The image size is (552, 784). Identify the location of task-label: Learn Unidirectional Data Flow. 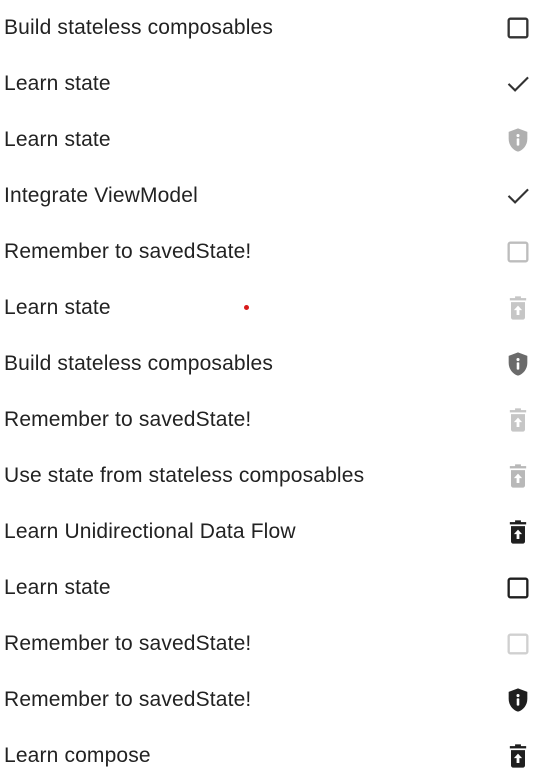
(150, 531).